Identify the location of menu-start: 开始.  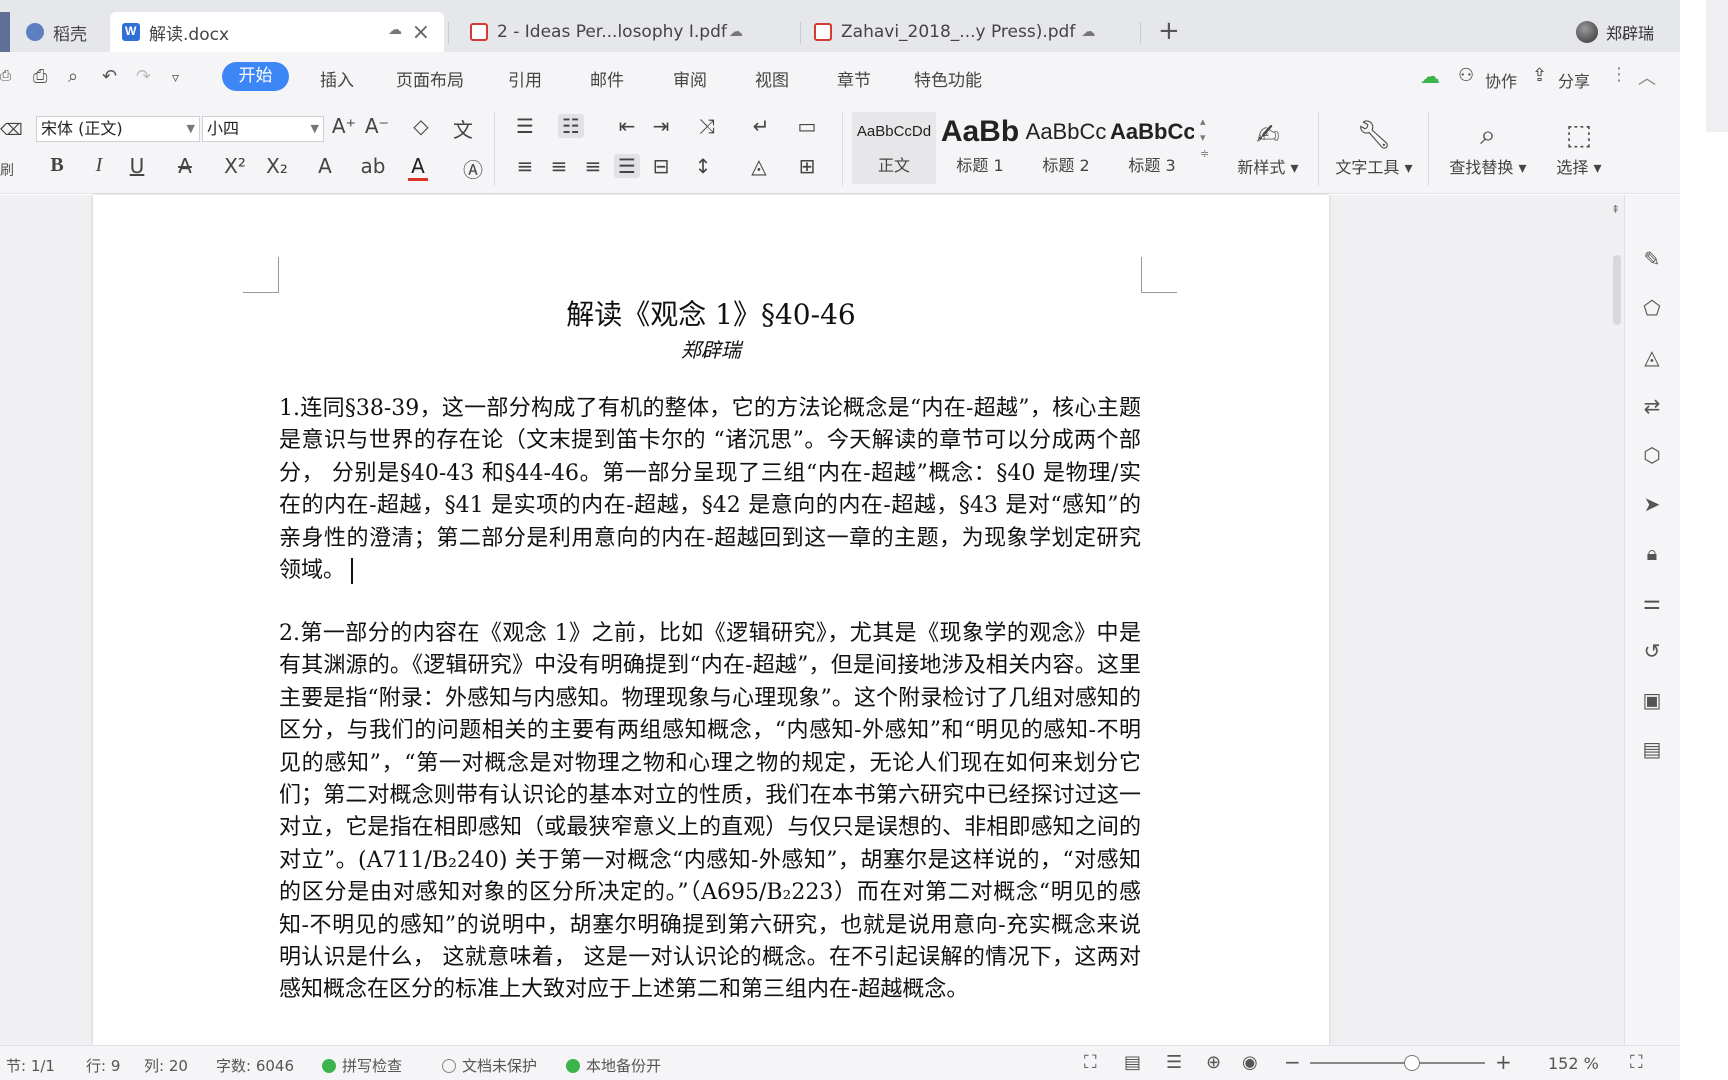
(255, 76).